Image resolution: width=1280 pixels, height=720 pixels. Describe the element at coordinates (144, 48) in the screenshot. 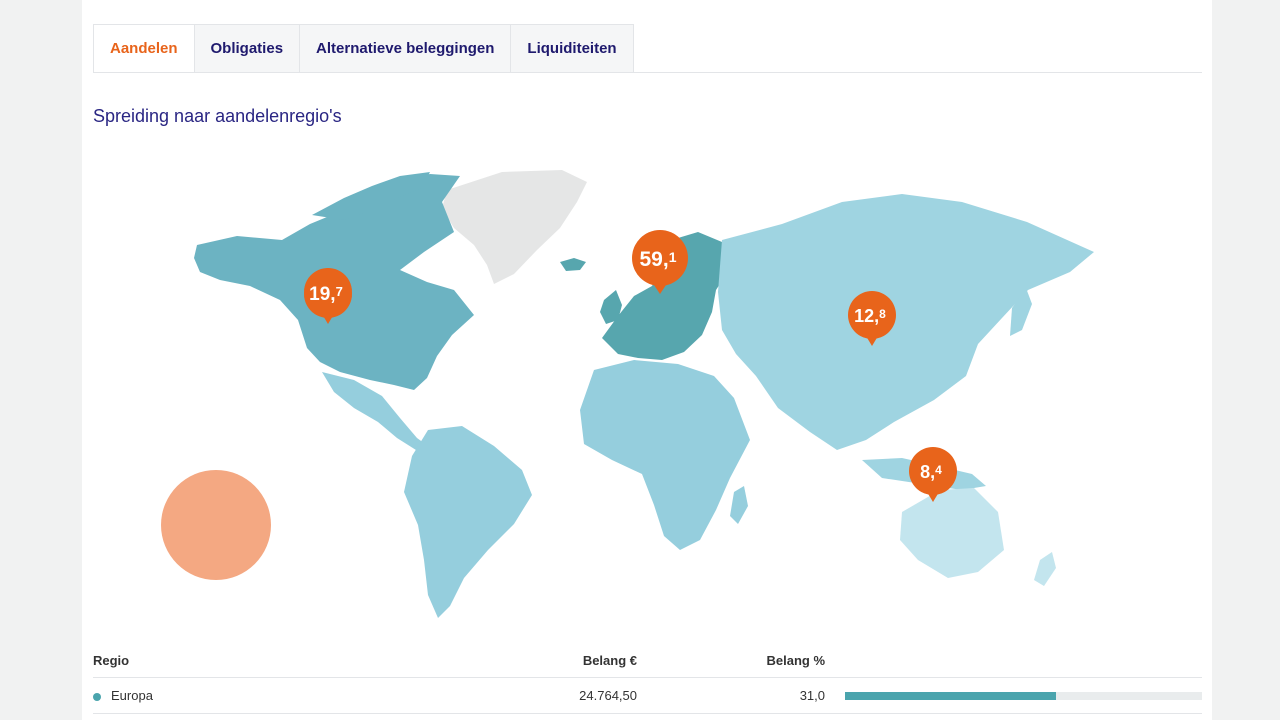

I see `tab-aandelen: Aandelen` at that location.